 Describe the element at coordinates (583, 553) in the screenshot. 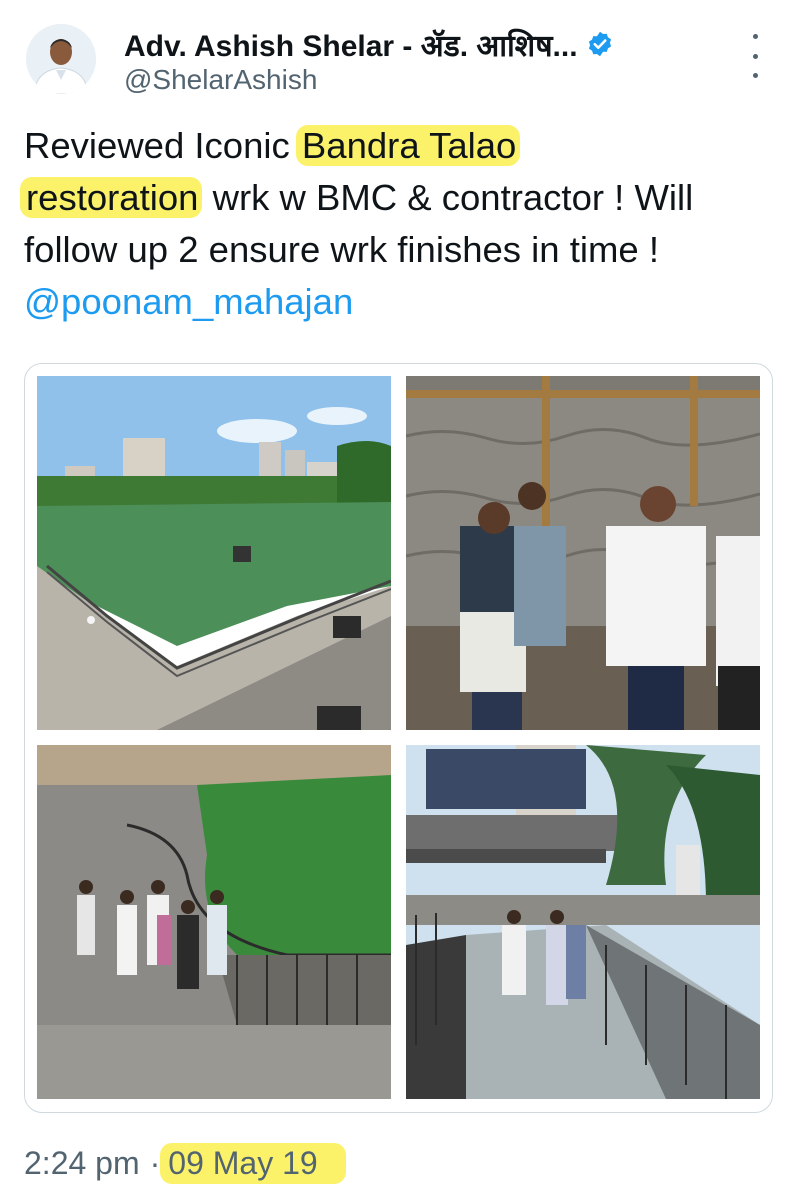

I see `officials-inspection-photo` at that location.